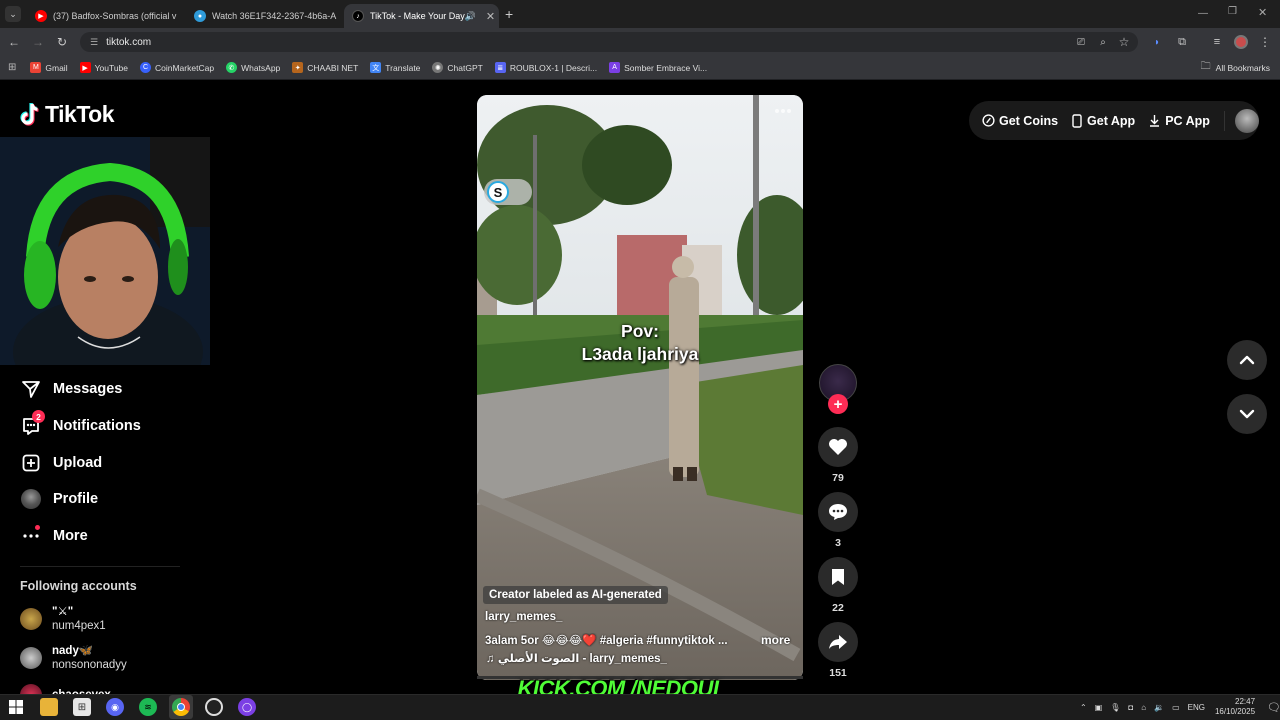  Describe the element at coordinates (1081, 42) in the screenshot. I see `install-app-icon: ⎚` at that location.